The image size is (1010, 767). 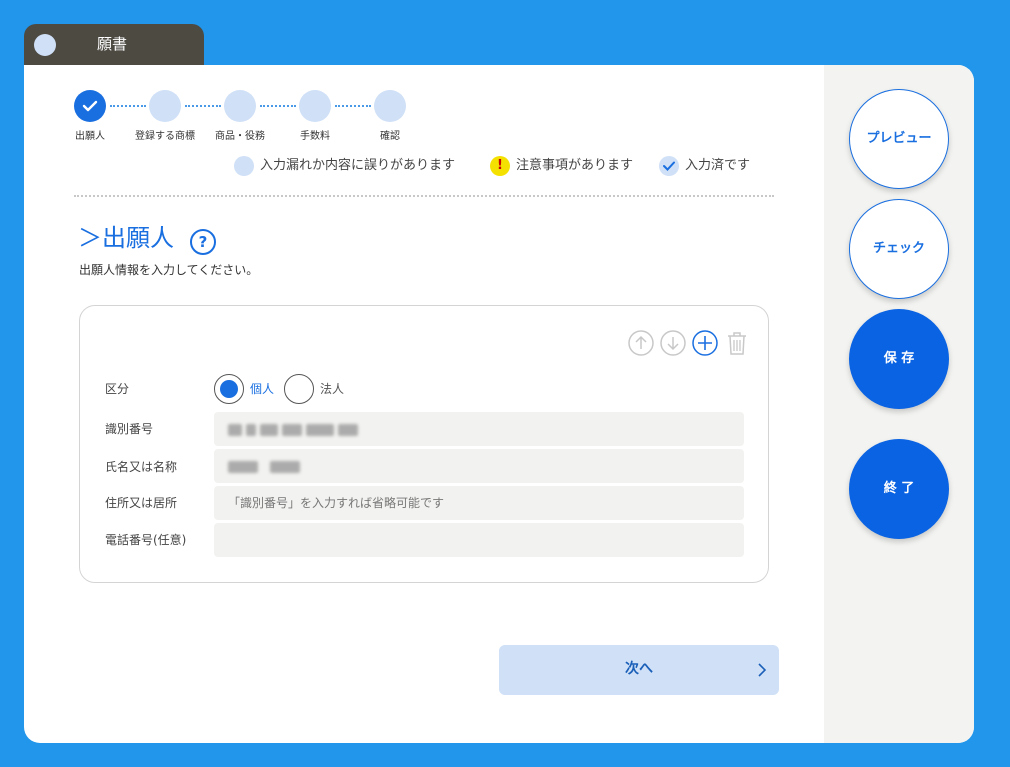 What do you see at coordinates (146, 540) in the screenshot?
I see `phone-label: 電話番号(任意)` at bounding box center [146, 540].